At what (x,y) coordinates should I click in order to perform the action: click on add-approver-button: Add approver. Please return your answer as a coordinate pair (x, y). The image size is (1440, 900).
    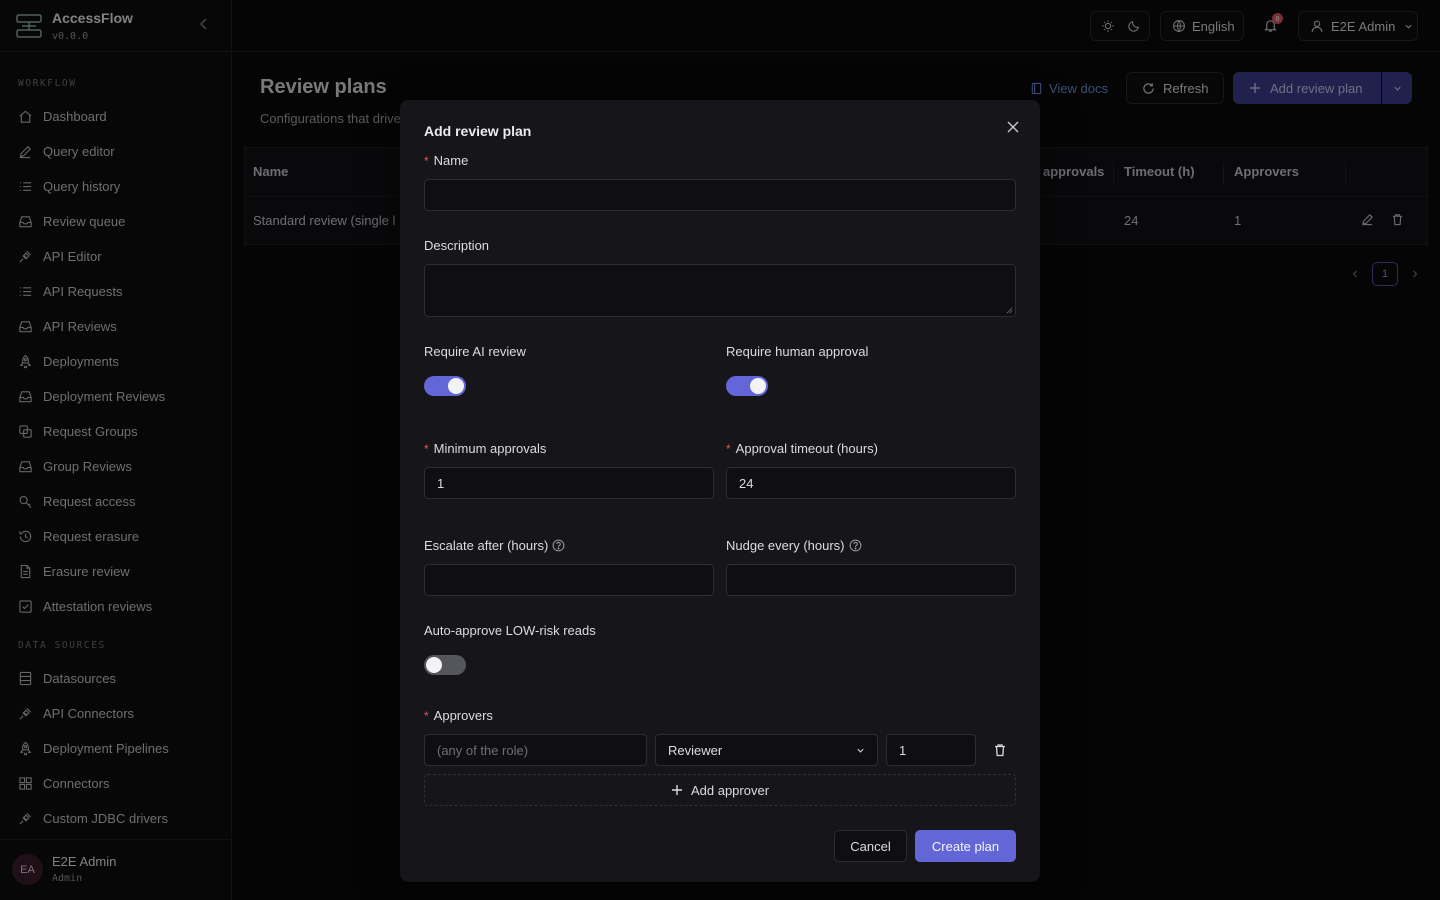
    Looking at the image, I should click on (720, 790).